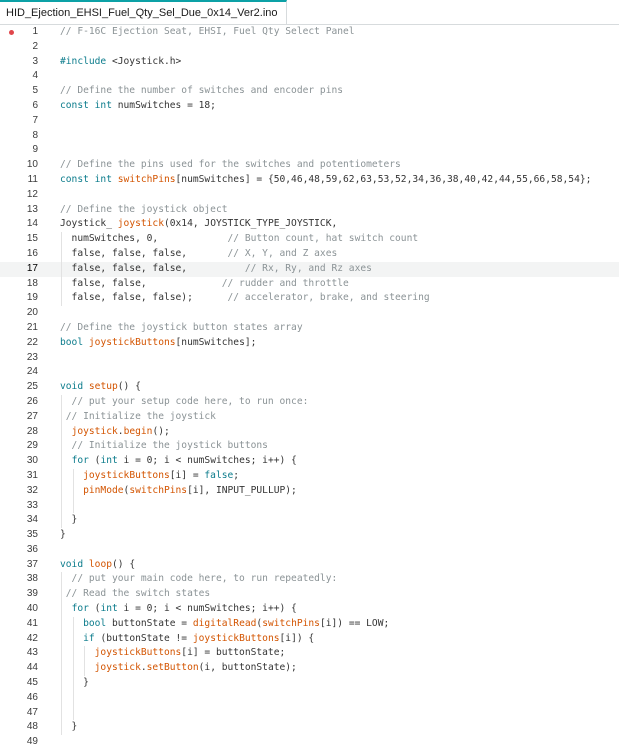 This screenshot has height=750, width=619. I want to click on line-number: 1, so click(35, 31).